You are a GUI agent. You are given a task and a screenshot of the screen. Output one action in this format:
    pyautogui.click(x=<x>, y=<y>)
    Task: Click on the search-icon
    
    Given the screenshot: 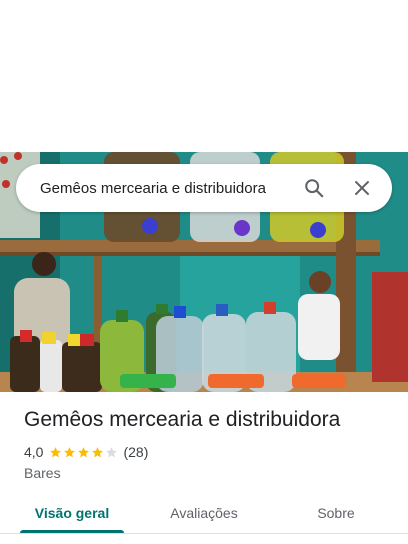 What is the action you would take?
    pyautogui.click(x=314, y=188)
    